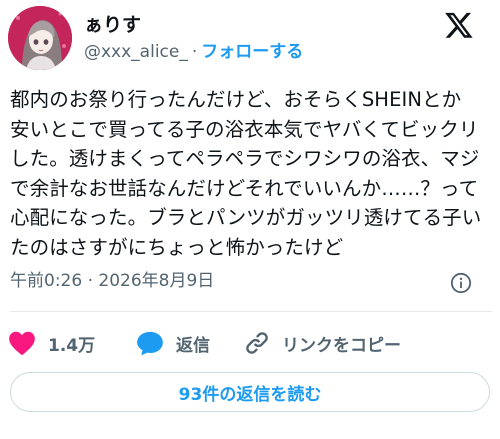 The height and width of the screenshot is (439, 500). I want to click on divider, so click(251, 311).